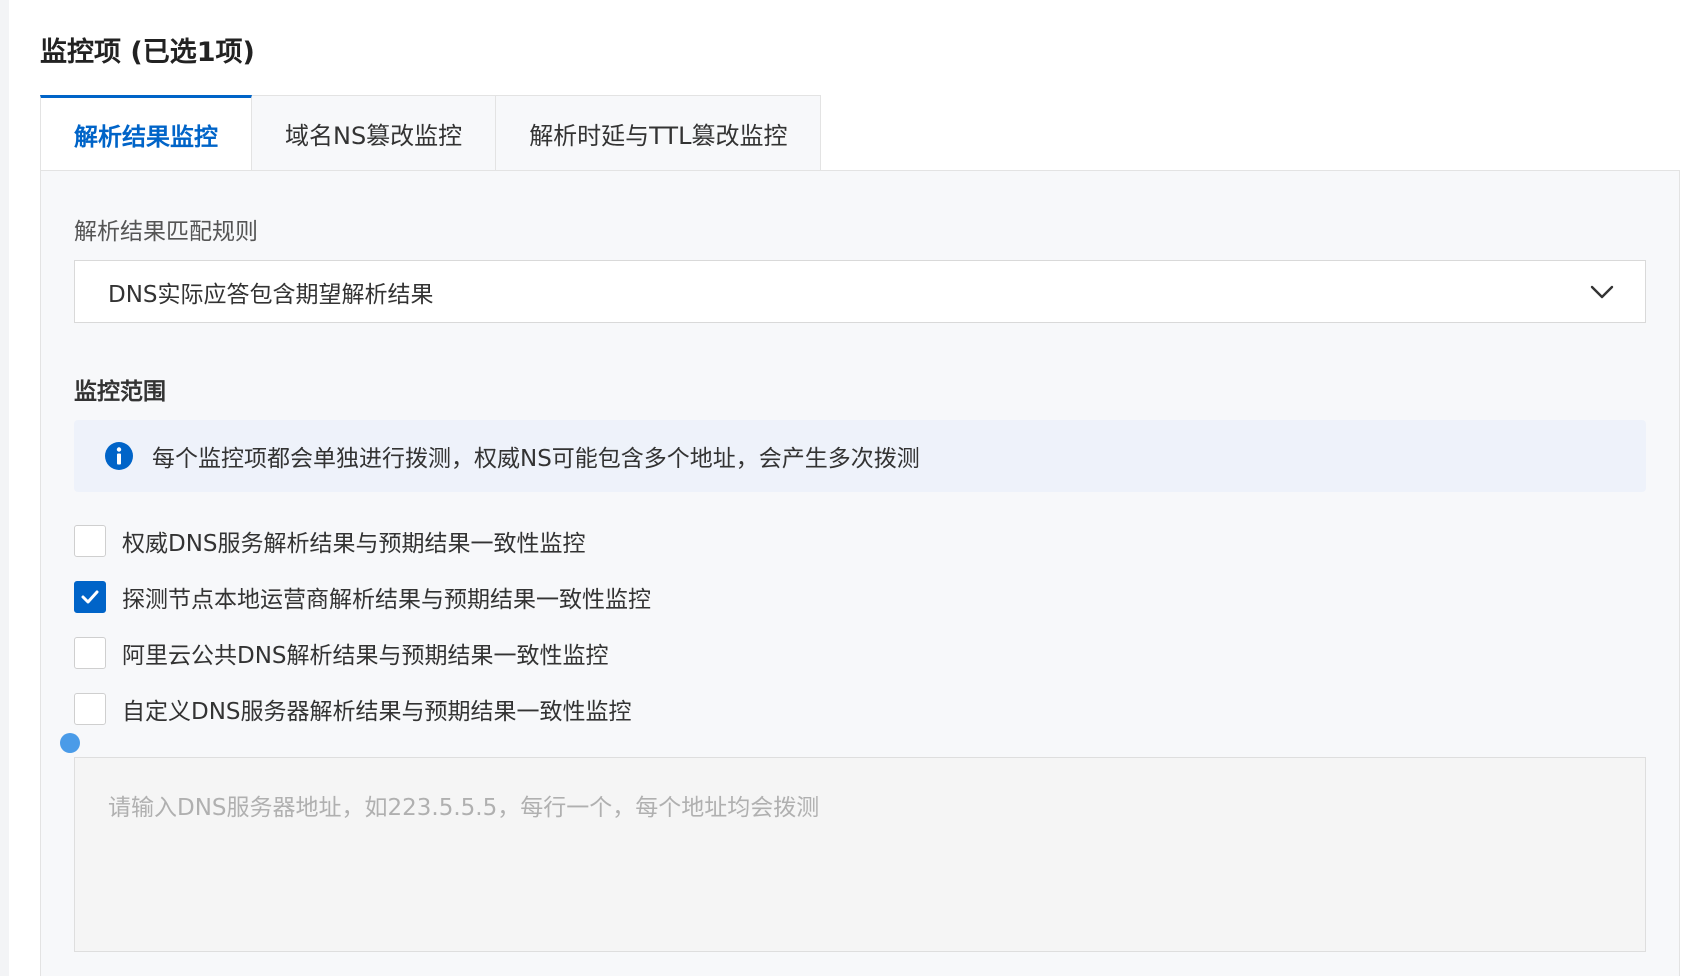 The height and width of the screenshot is (976, 1698). What do you see at coordinates (166, 232) in the screenshot?
I see `match-rule-label: 解析结果匹配规则` at bounding box center [166, 232].